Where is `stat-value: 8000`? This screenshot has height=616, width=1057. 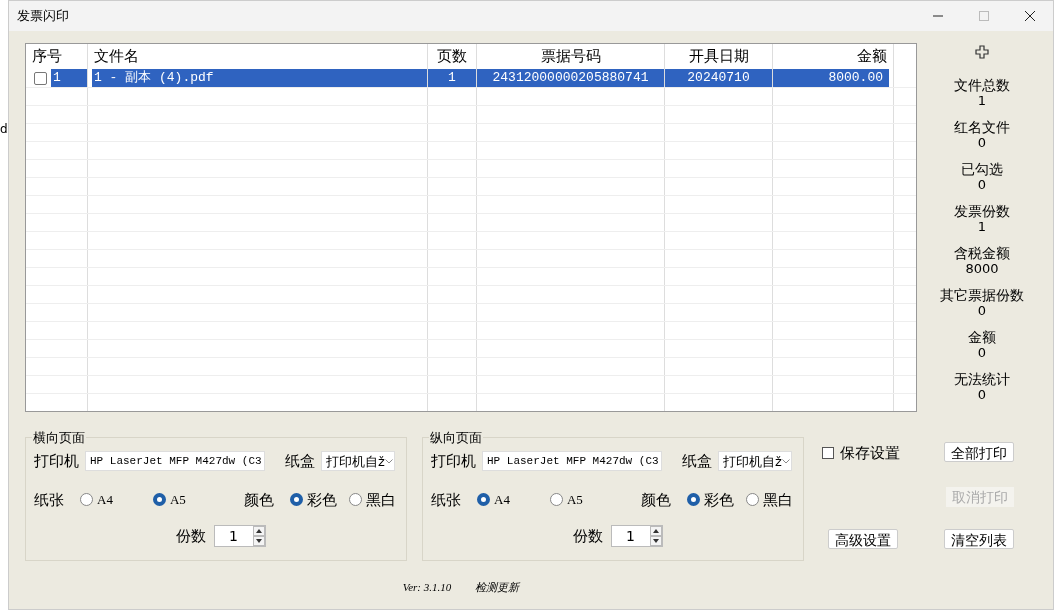 stat-value: 8000 is located at coordinates (982, 269).